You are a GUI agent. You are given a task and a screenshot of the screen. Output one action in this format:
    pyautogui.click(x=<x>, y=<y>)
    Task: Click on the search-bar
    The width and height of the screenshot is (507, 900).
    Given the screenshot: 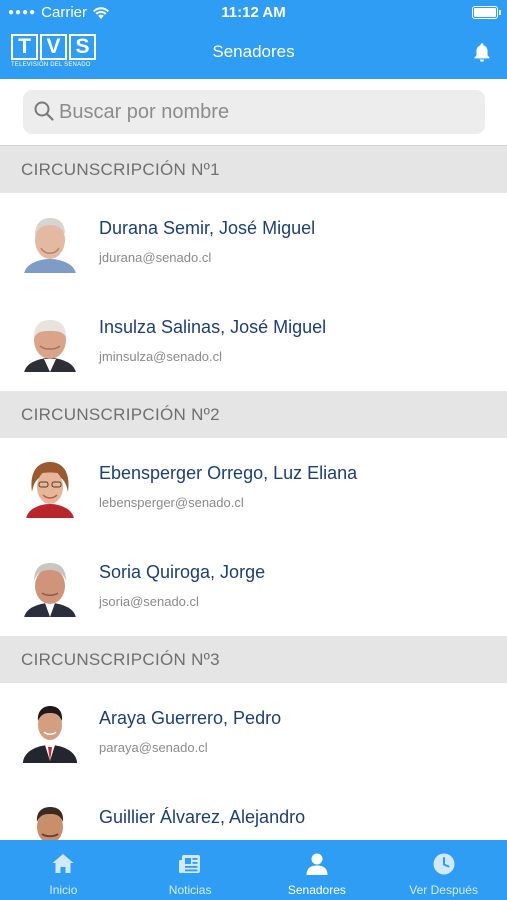 What is the action you would take?
    pyautogui.click(x=253, y=112)
    